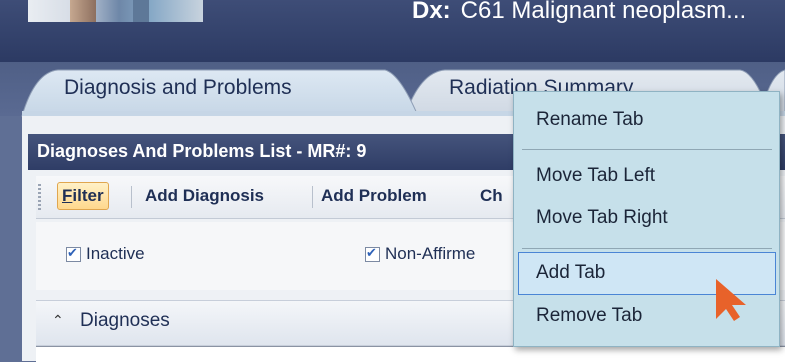 This screenshot has height=362, width=785. Describe the element at coordinates (589, 316) in the screenshot. I see `menu-item-remove-tab: Remove Tab` at that location.